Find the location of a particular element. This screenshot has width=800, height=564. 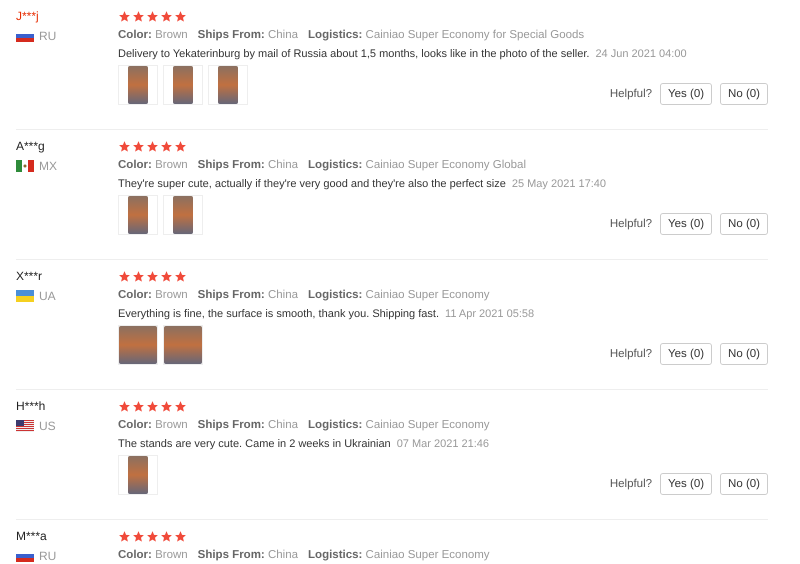

country-code: UA is located at coordinates (47, 296).